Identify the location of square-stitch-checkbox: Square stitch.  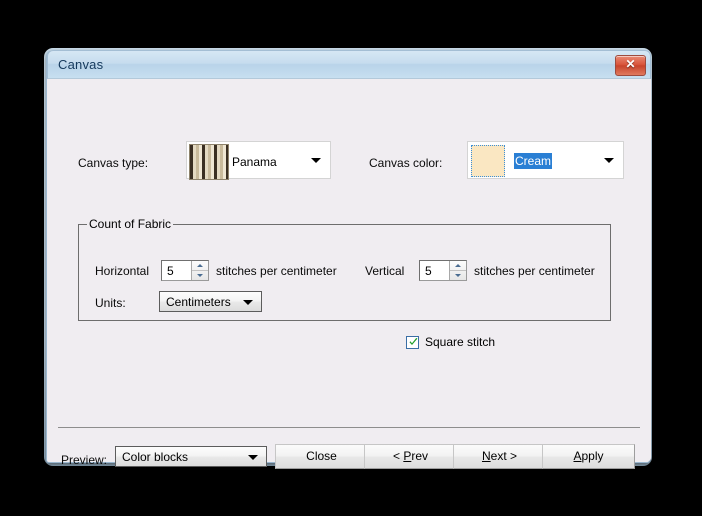
(450, 342).